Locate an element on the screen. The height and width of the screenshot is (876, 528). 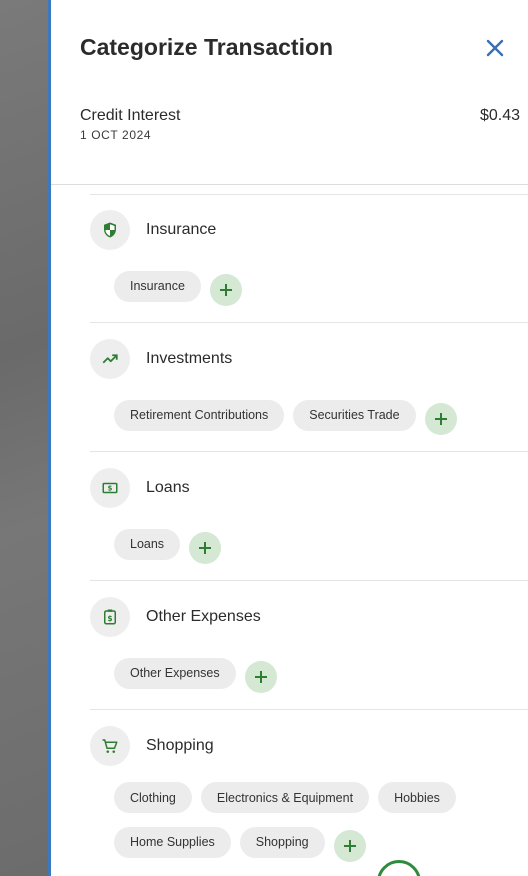
page-title: Categorize Transaction is located at coordinates (207, 47).